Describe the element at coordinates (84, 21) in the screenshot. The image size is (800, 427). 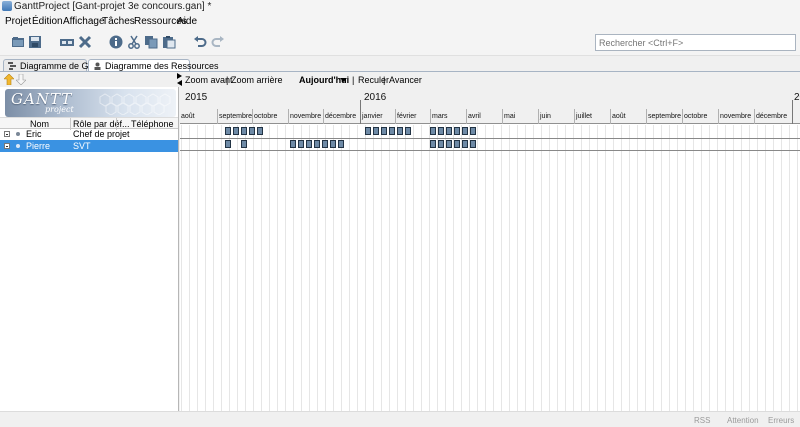
I see `menu-affichage: Affichage` at that location.